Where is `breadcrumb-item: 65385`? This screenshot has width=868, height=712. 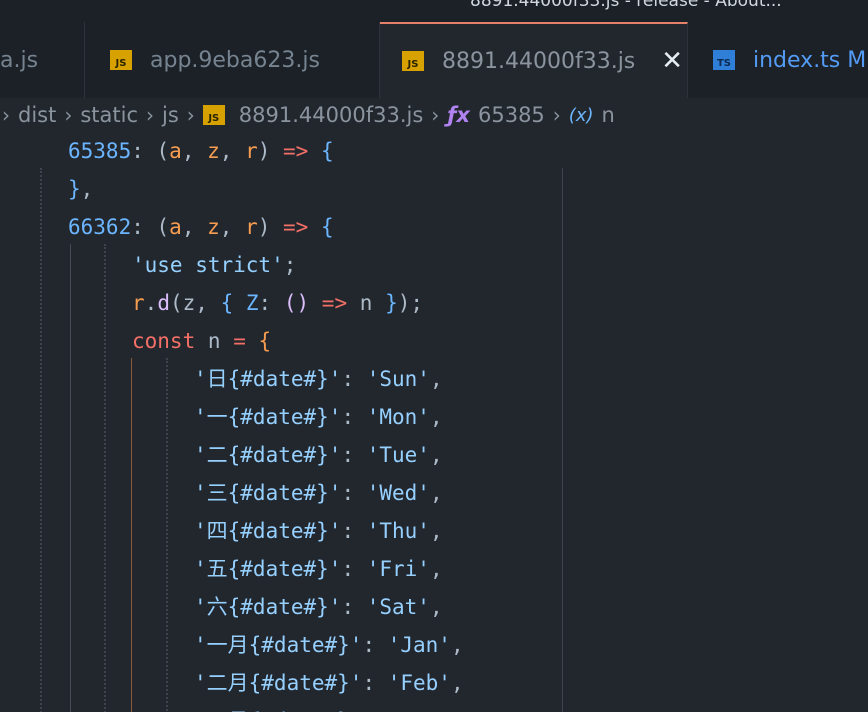
breadcrumb-item: 65385 is located at coordinates (511, 115).